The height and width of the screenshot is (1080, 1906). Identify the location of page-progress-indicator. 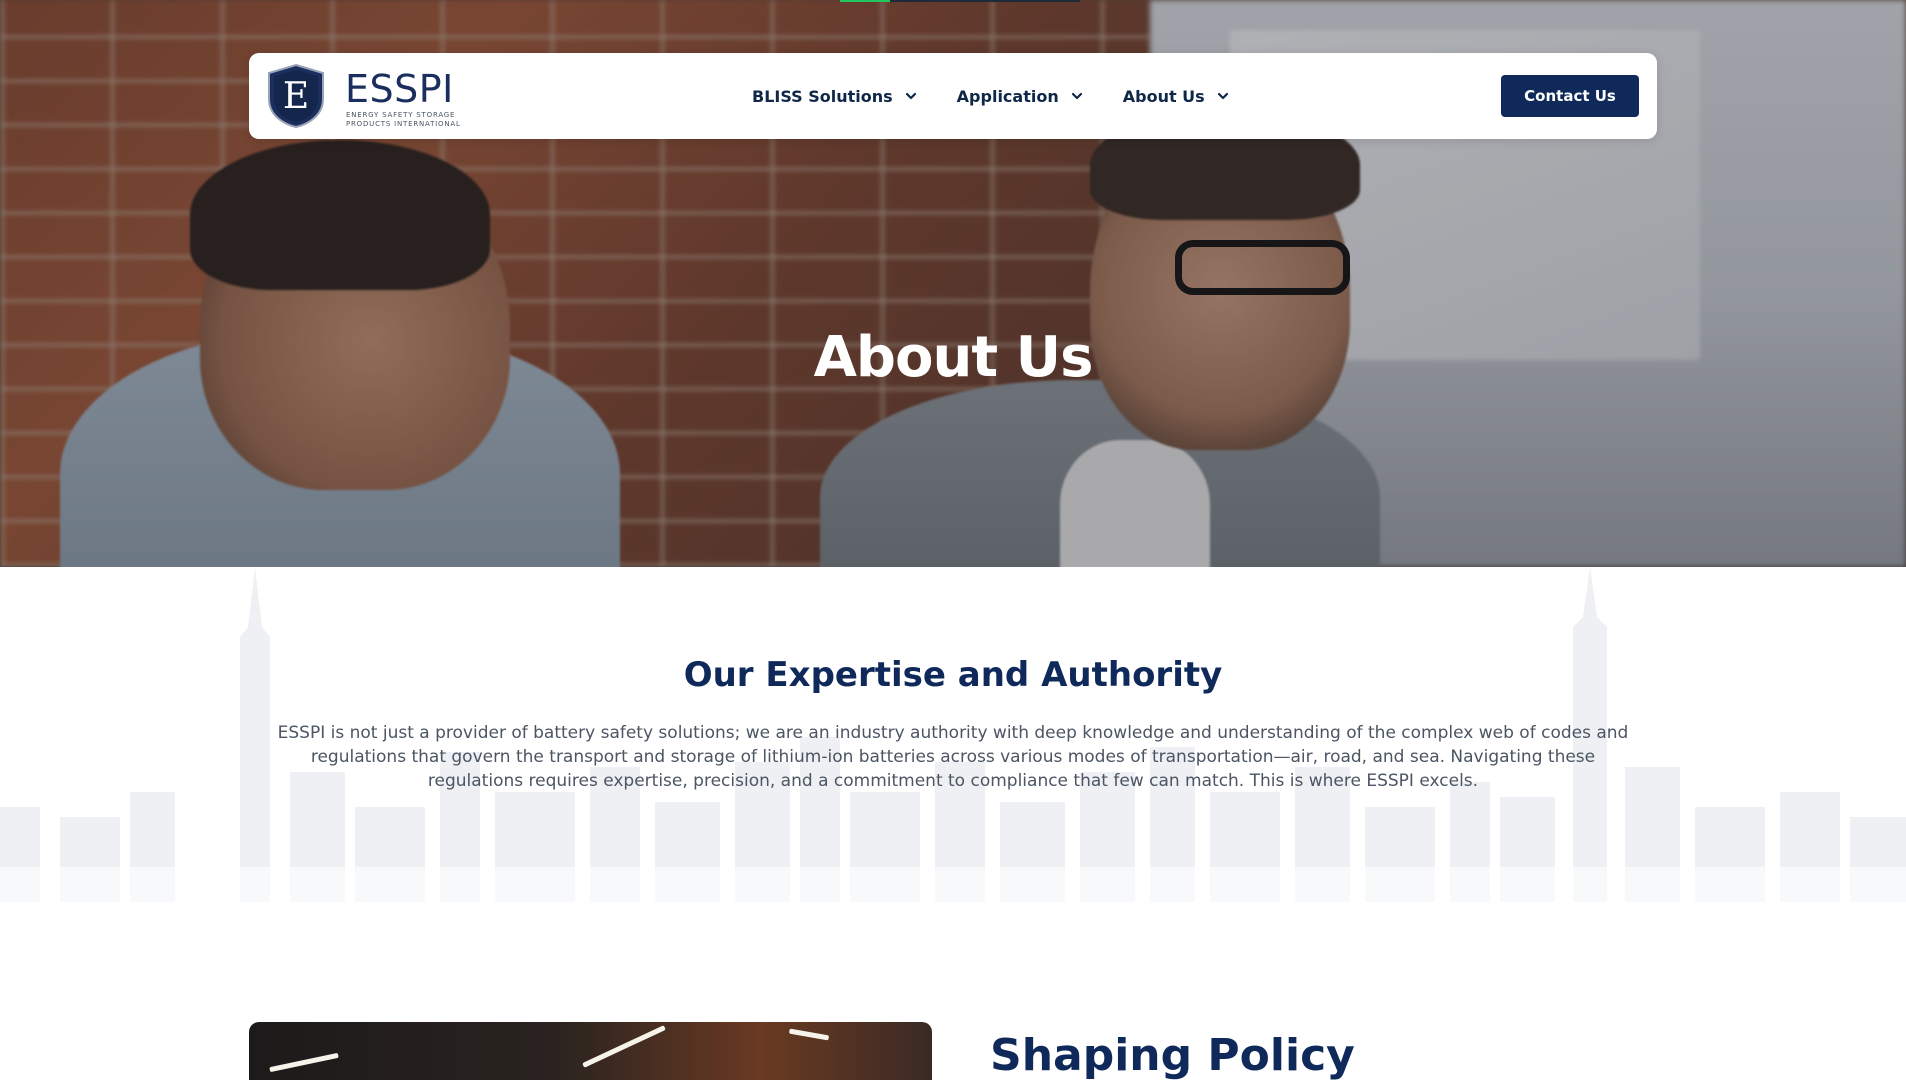
(865, 1).